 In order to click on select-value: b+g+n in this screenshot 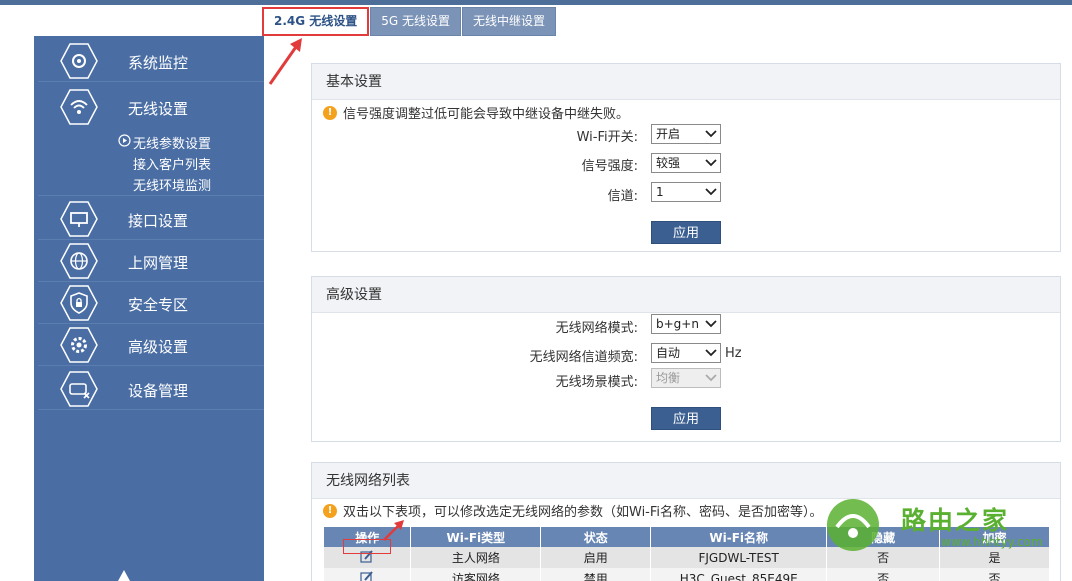, I will do `click(677, 324)`.